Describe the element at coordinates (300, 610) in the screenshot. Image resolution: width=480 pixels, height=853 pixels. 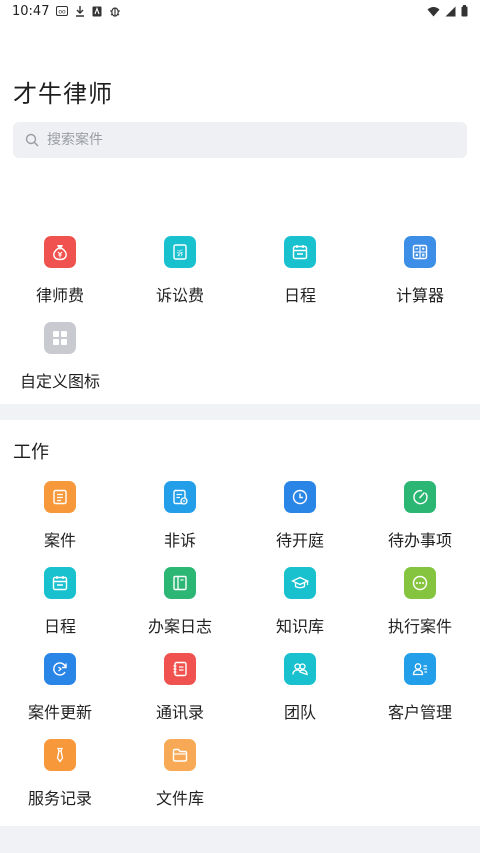
I see `work-item-knowledge-base: 知识库` at that location.